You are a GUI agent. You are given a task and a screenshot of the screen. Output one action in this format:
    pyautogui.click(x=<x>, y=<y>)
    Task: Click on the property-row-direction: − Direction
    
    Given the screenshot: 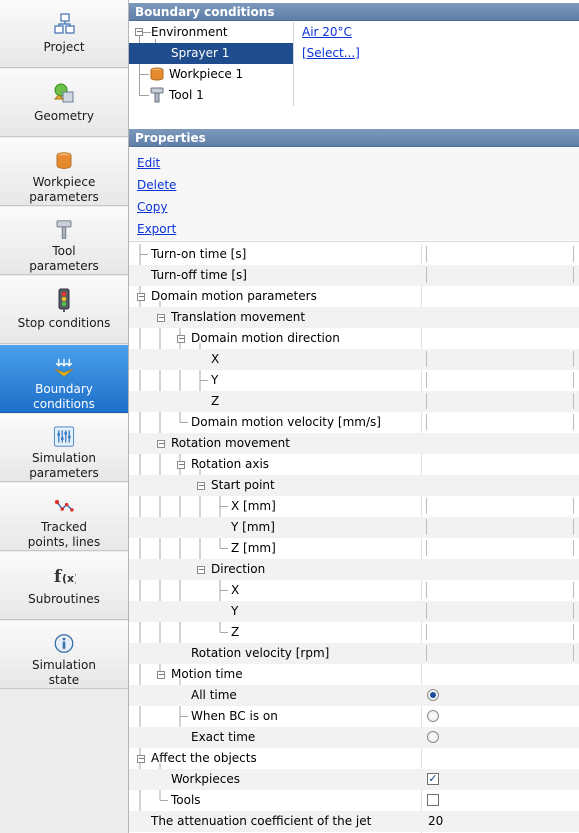 What is the action you would take?
    pyautogui.click(x=354, y=569)
    